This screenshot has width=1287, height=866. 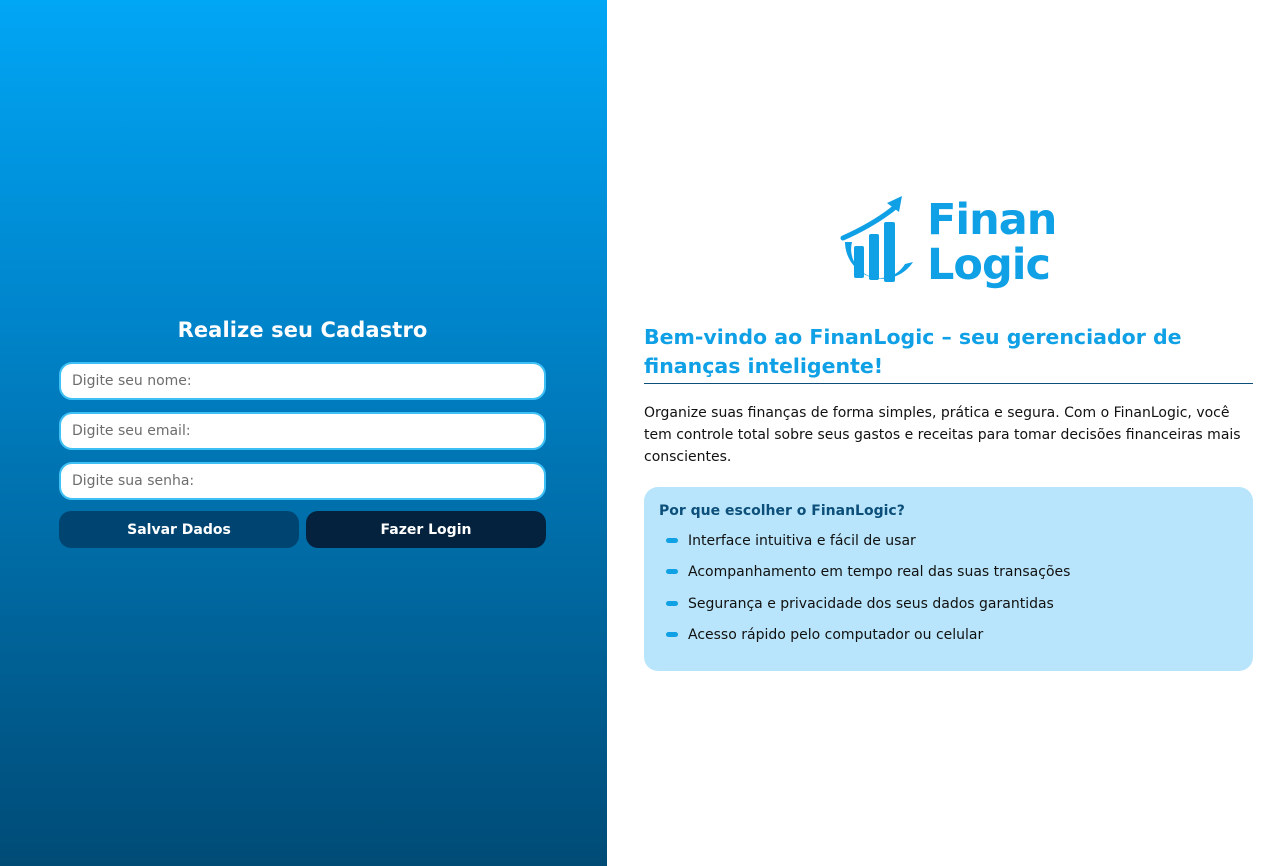 What do you see at coordinates (802, 541) in the screenshot?
I see `list-item-text: Interface intuitiva e fácil de usar` at bounding box center [802, 541].